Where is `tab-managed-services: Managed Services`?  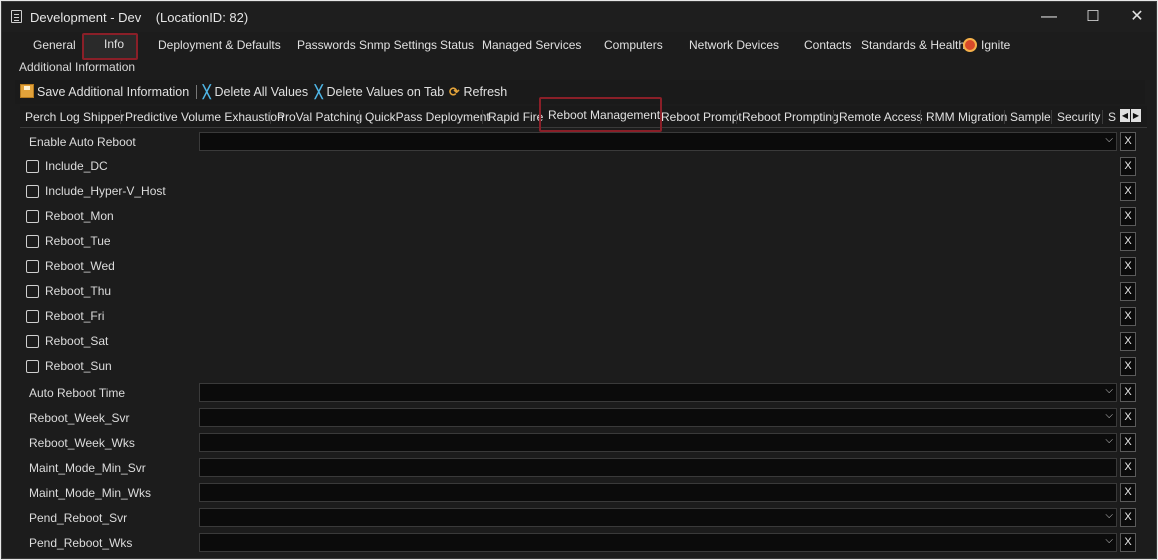
tab-managed-services: Managed Services is located at coordinates (531, 45).